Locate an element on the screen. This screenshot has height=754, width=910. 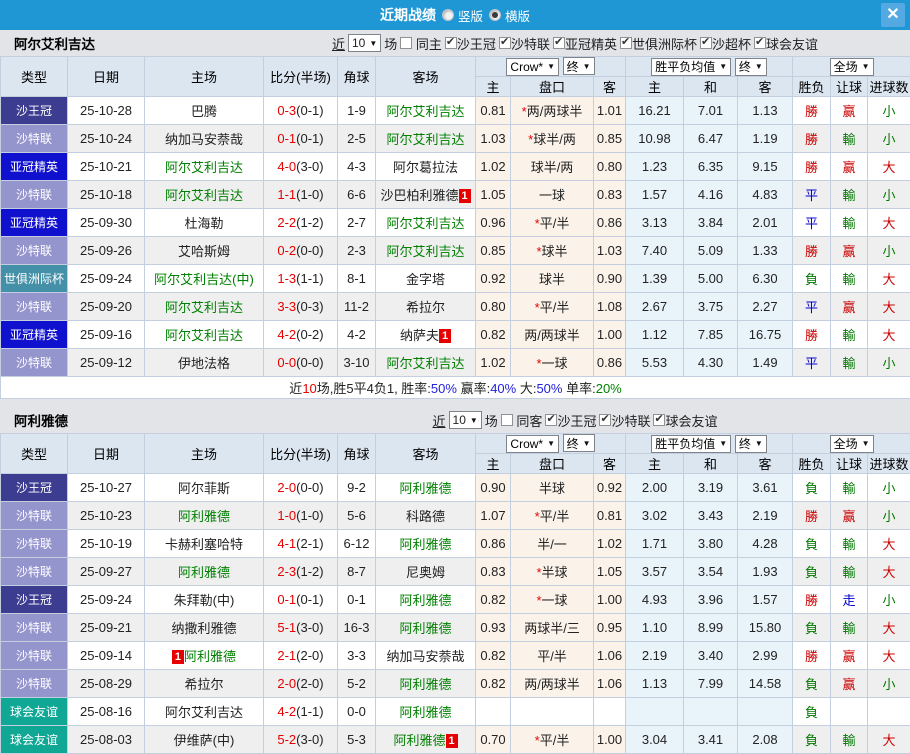
half-score: (3-0) is located at coordinates (309, 166).